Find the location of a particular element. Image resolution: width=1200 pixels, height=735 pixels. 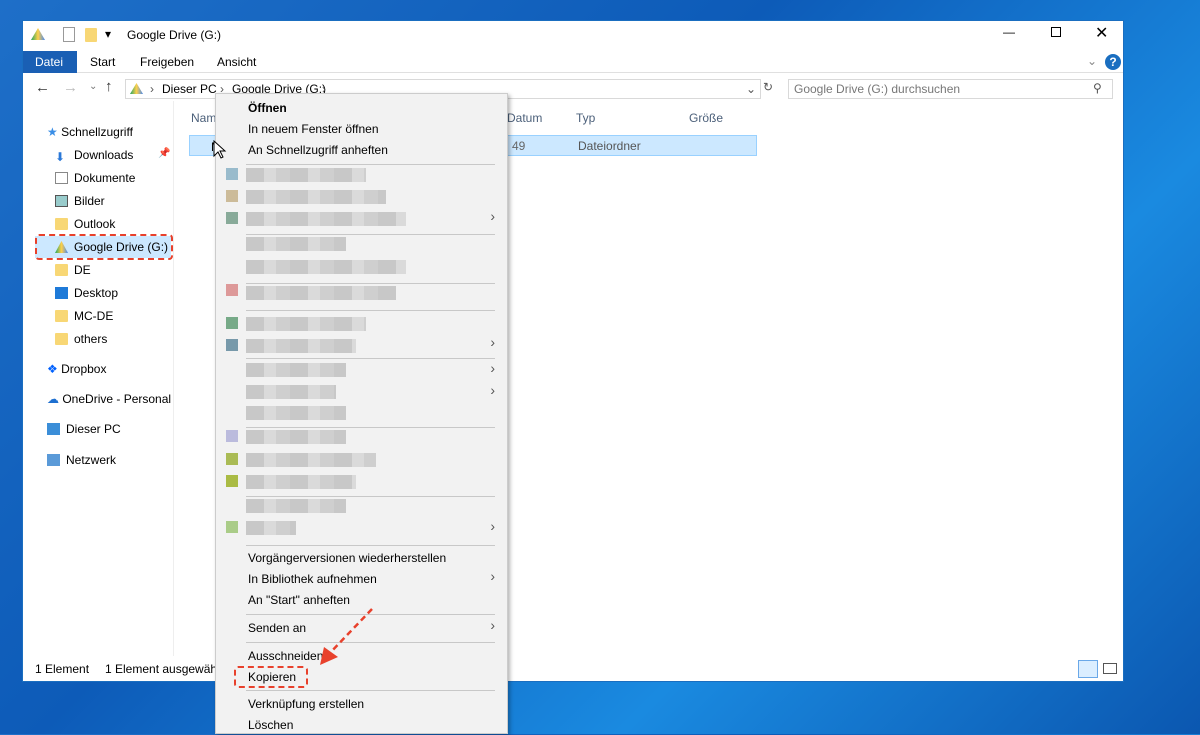

search-icon: ⚲ is located at coordinates (1097, 88).